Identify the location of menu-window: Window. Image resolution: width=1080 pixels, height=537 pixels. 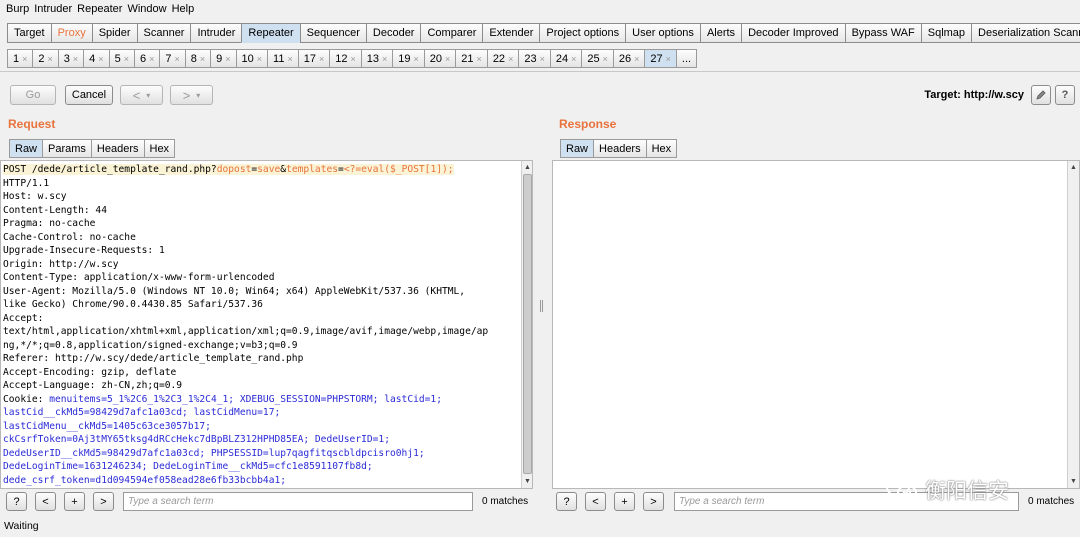
(146, 9).